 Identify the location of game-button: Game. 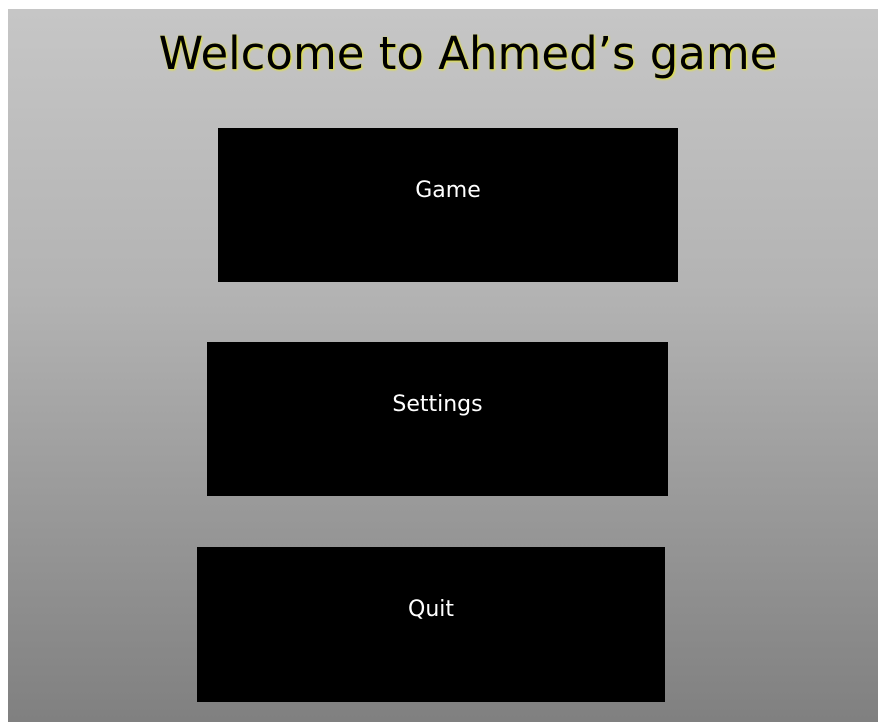
(448, 205).